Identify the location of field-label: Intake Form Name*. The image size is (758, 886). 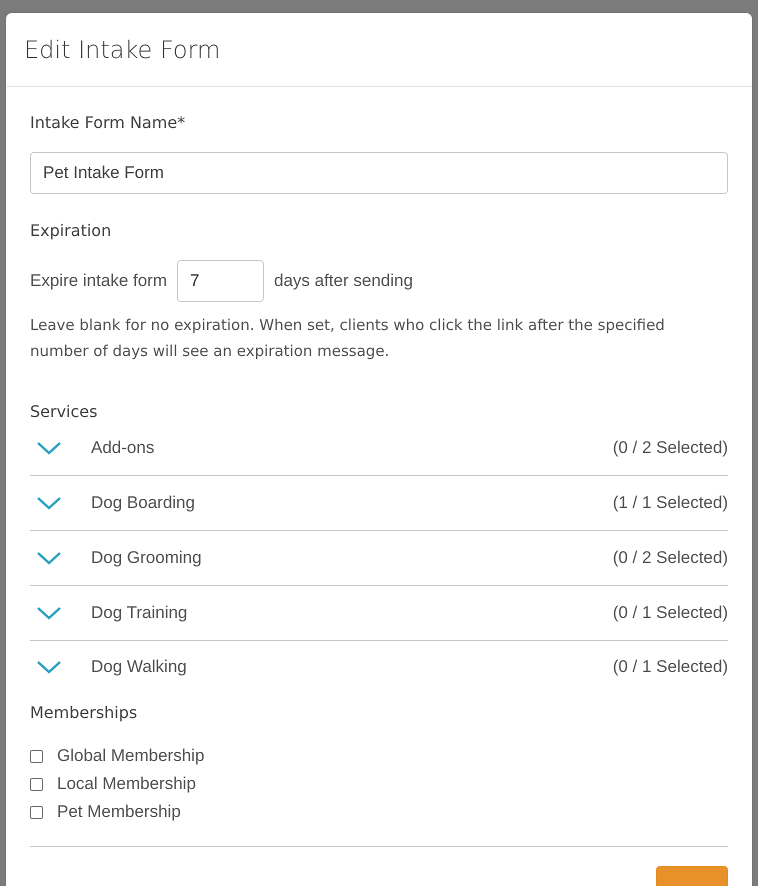
(108, 122).